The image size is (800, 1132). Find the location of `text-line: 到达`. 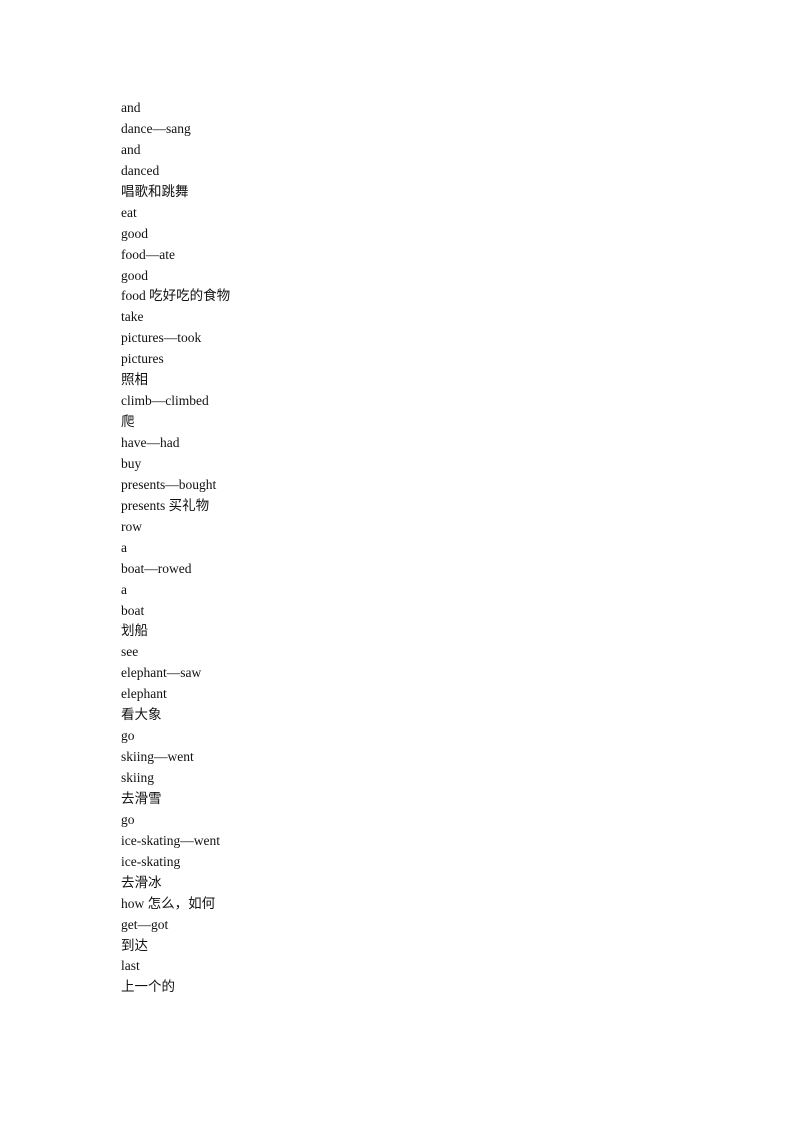

text-line: 到达 is located at coordinates (134, 945).